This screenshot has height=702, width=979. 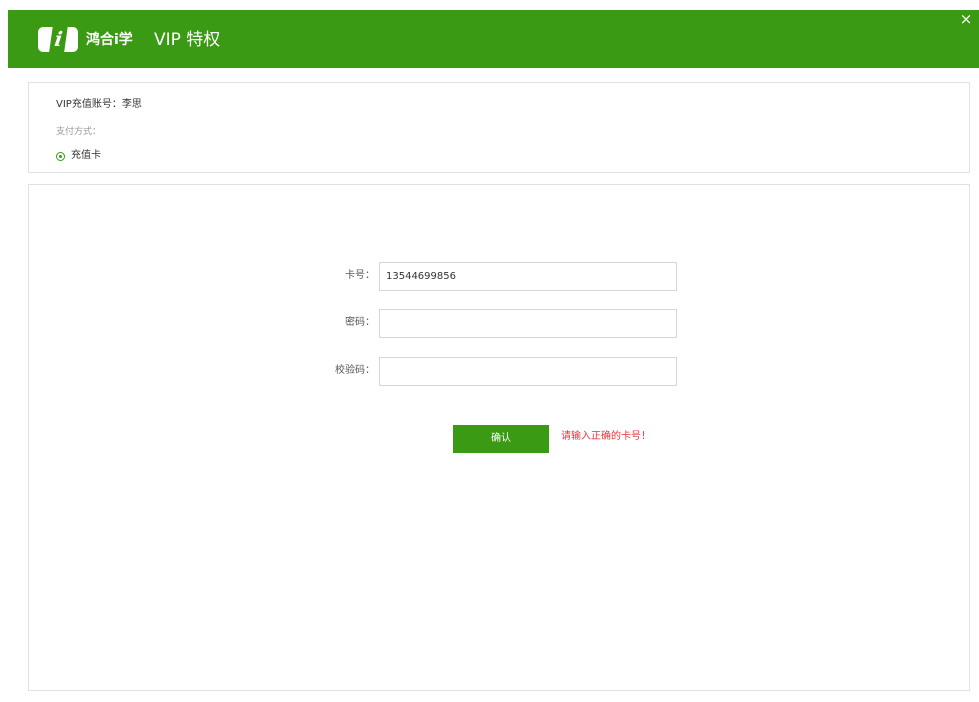 What do you see at coordinates (606, 436) in the screenshot?
I see `error-message: 请输入正确的卡号！` at bounding box center [606, 436].